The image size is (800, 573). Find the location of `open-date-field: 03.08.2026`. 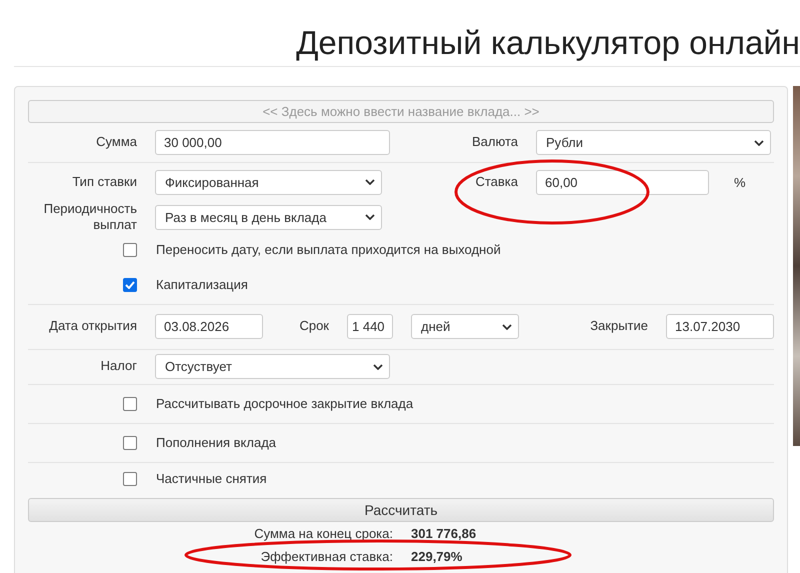

open-date-field: 03.08.2026 is located at coordinates (209, 326).